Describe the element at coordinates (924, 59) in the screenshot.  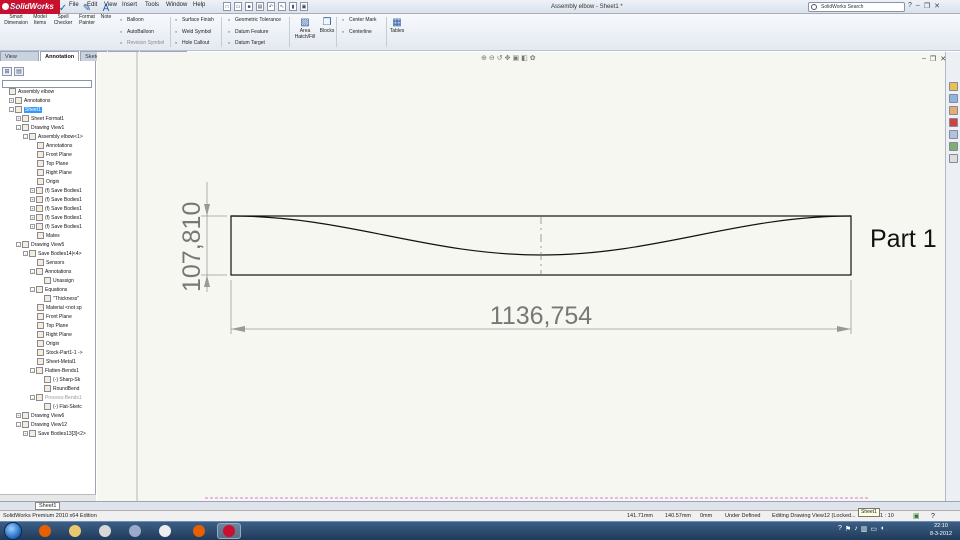
I see `doc-minimize-icon: –` at that location.